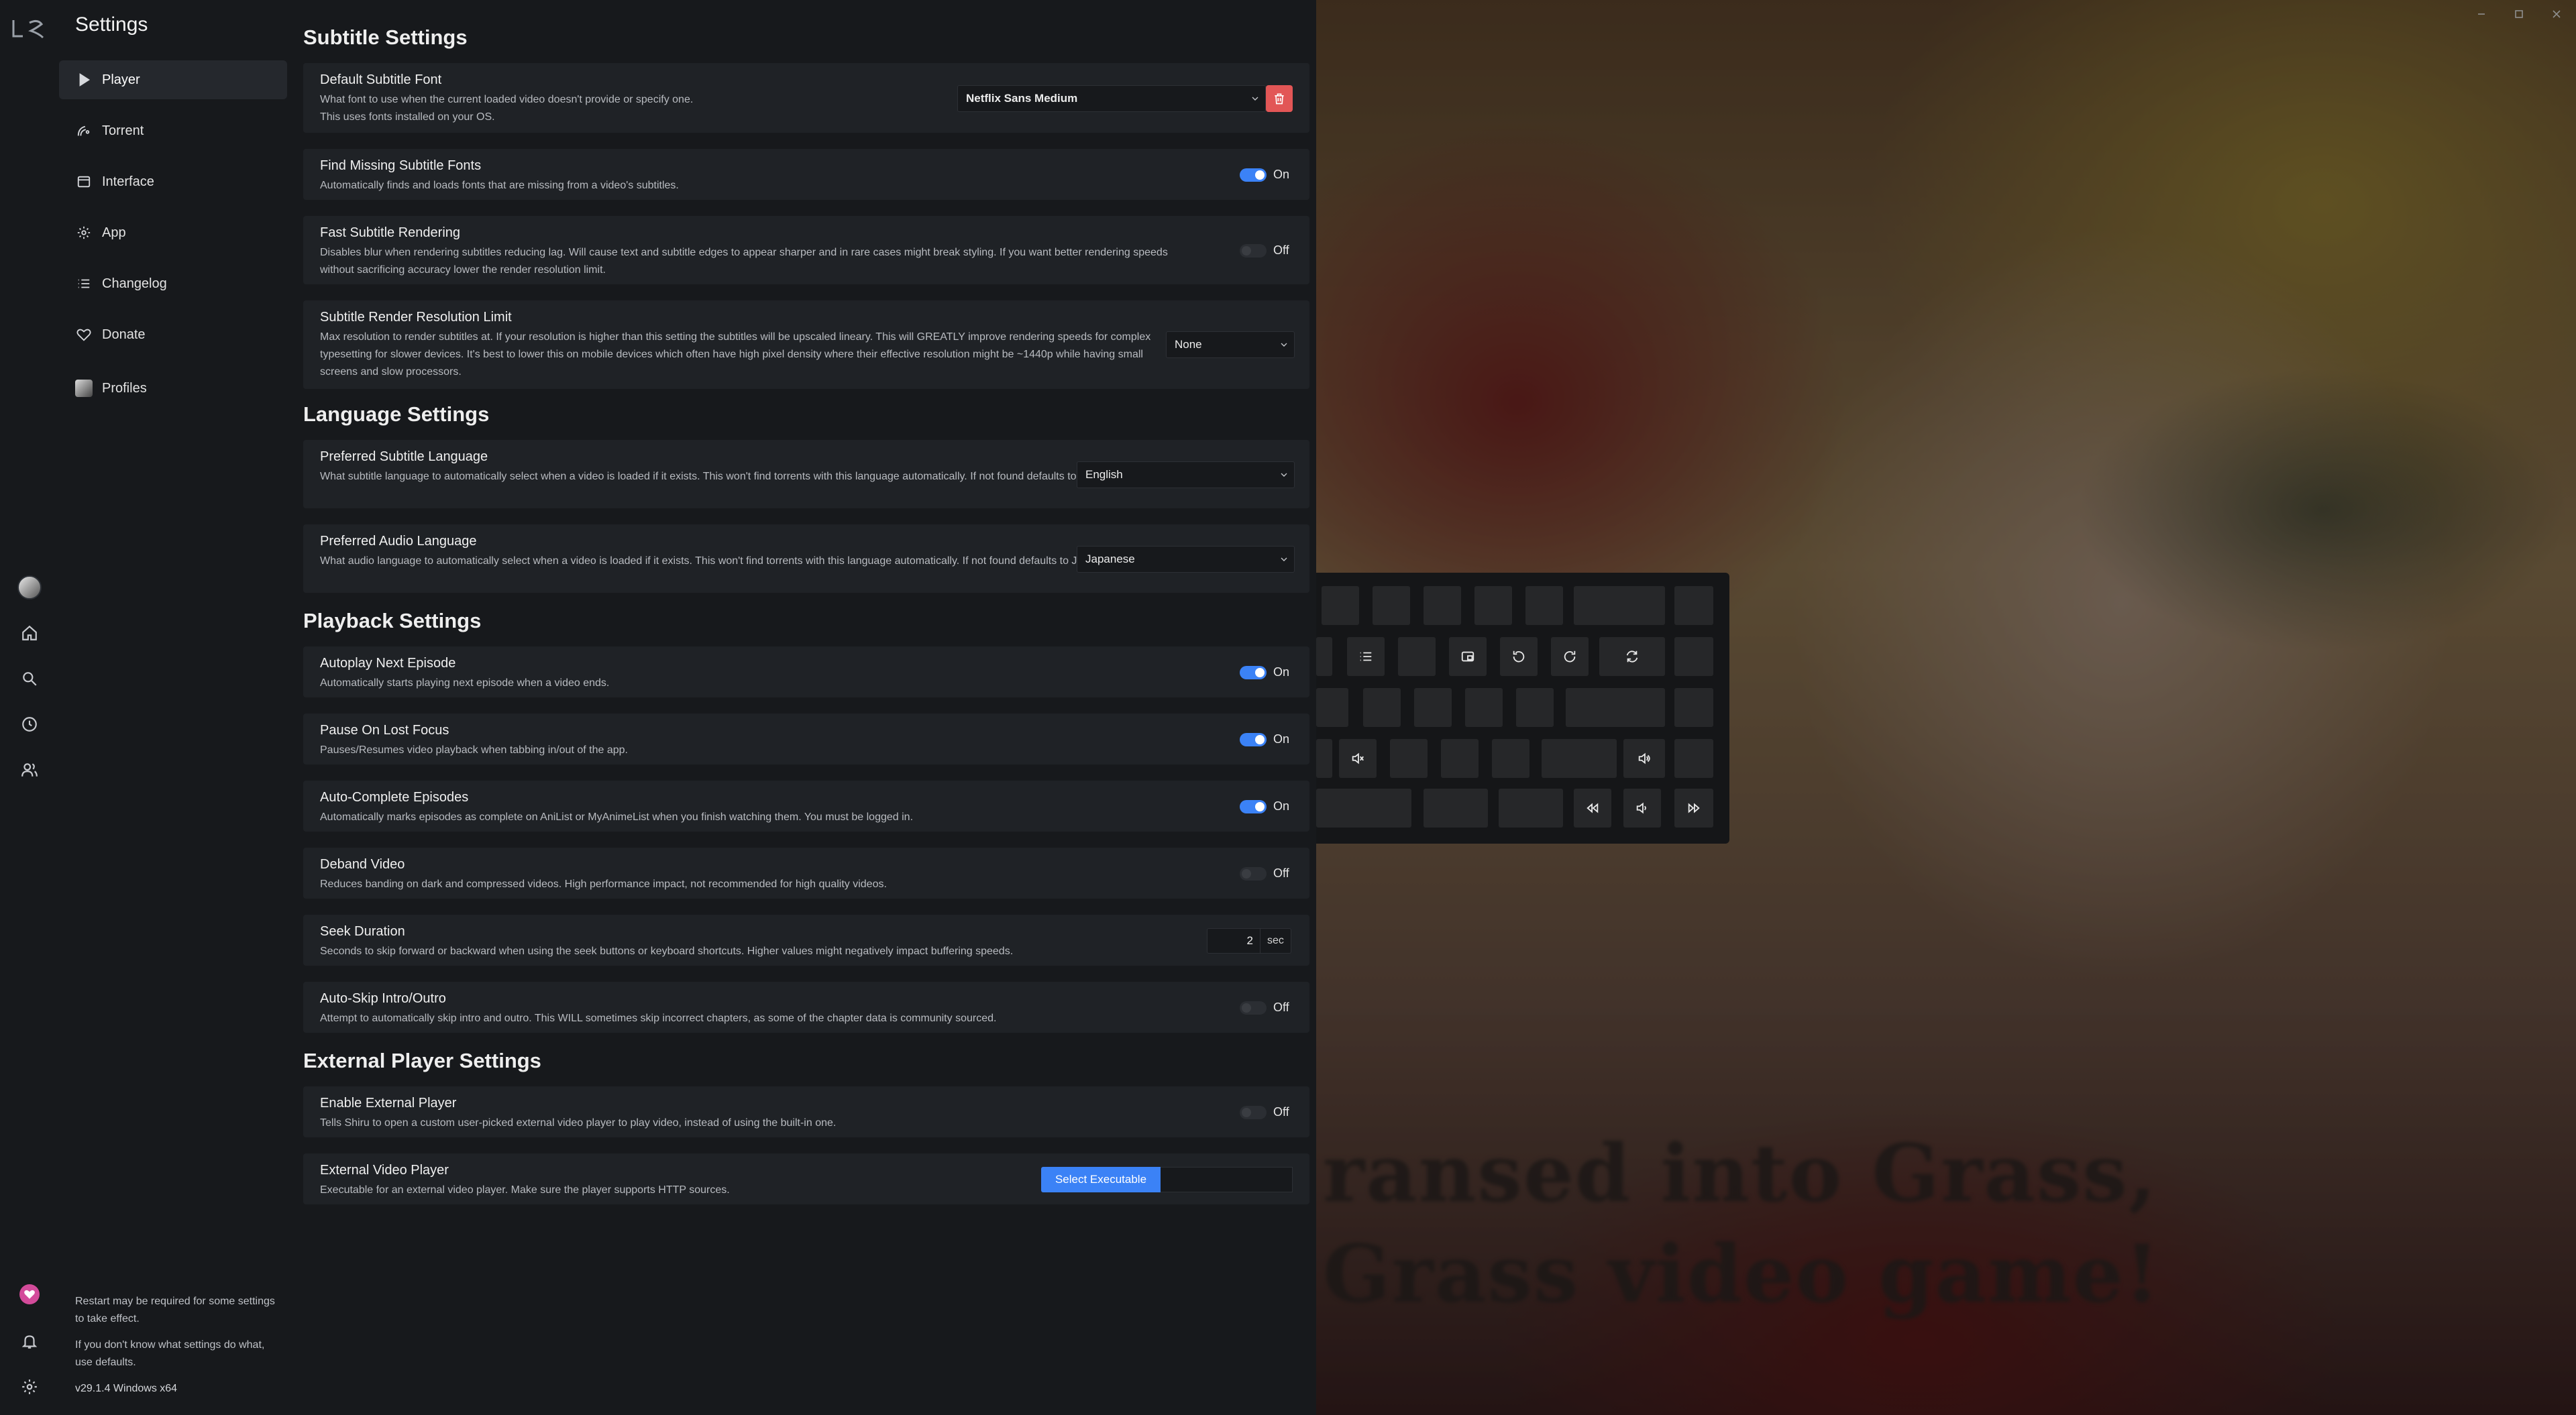 Image resolution: width=2576 pixels, height=1415 pixels. What do you see at coordinates (29, 724) in the screenshot?
I see `clock-icon` at bounding box center [29, 724].